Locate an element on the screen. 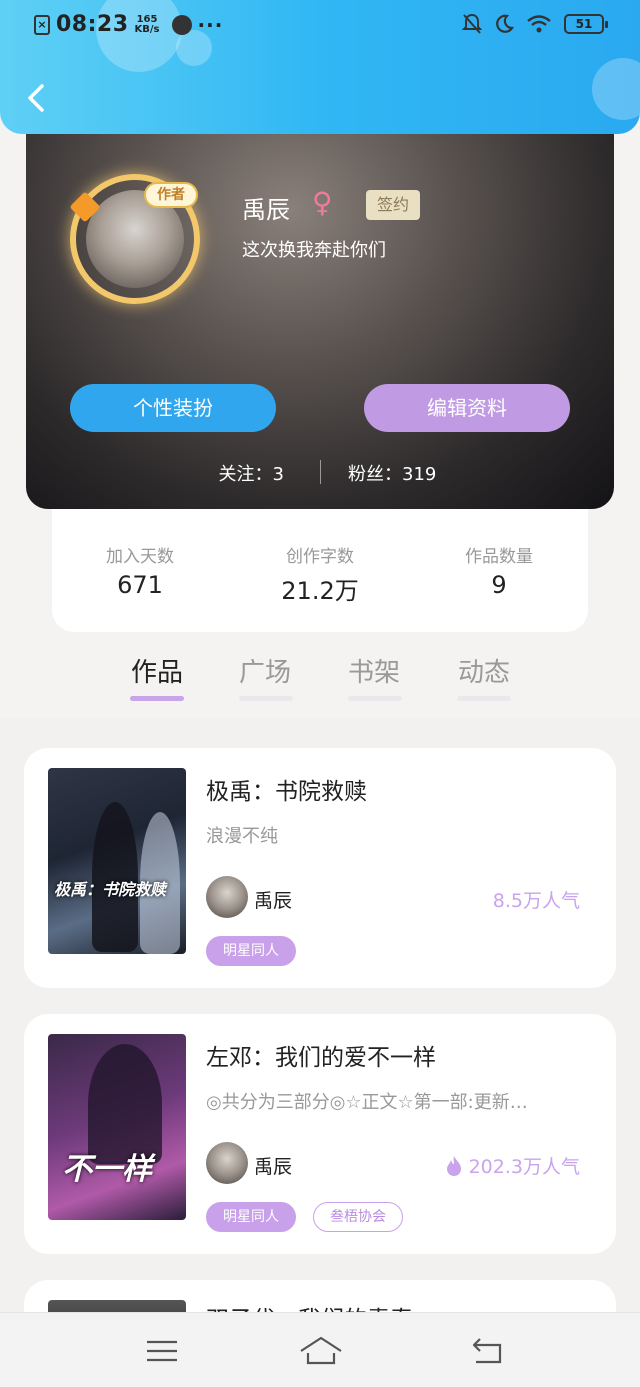 The width and height of the screenshot is (640, 1387). follow-stats: 关注：3 粉丝：319 is located at coordinates (320, 473).